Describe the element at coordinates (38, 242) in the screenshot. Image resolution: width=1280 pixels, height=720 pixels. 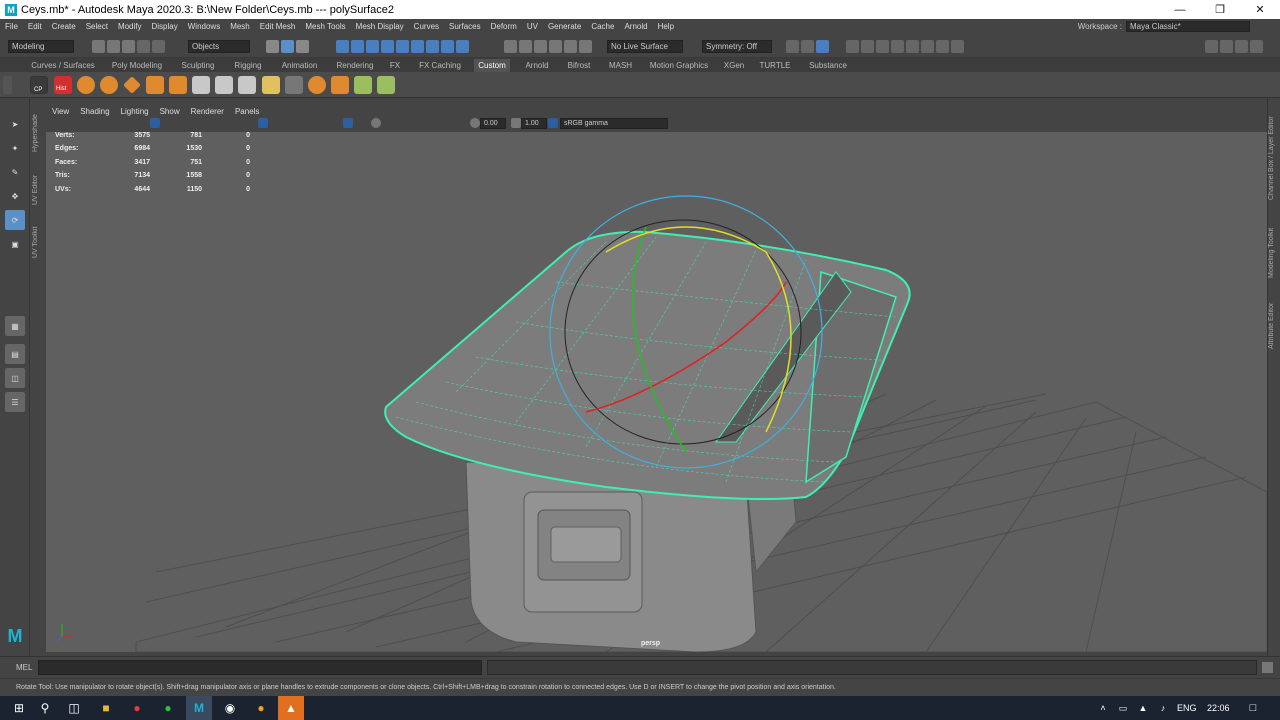
I see `uv-toolkit-tab: UV Toolkit` at that location.